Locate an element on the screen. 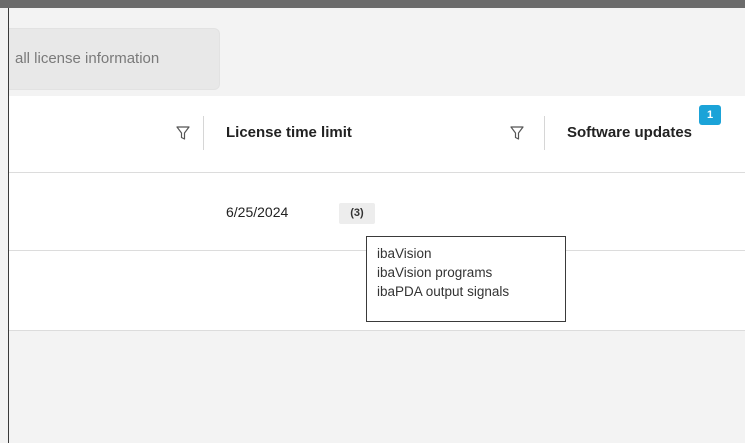 The image size is (745, 443). column-header-software-updates: Software updates is located at coordinates (629, 132).